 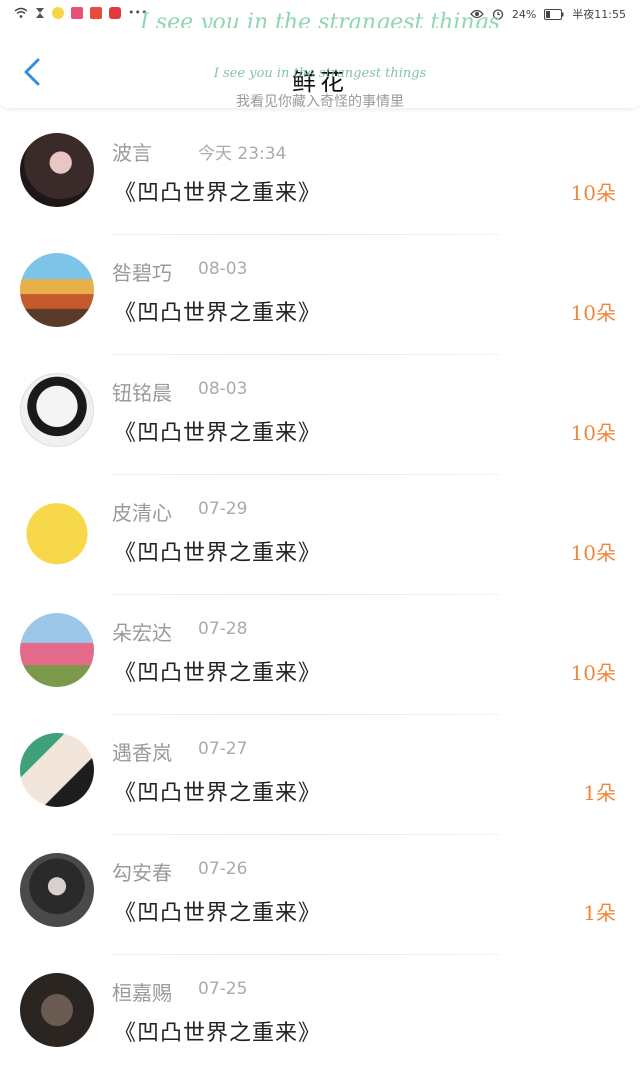 What do you see at coordinates (142, 751) in the screenshot?
I see `sender-name: 遇香岚` at bounding box center [142, 751].